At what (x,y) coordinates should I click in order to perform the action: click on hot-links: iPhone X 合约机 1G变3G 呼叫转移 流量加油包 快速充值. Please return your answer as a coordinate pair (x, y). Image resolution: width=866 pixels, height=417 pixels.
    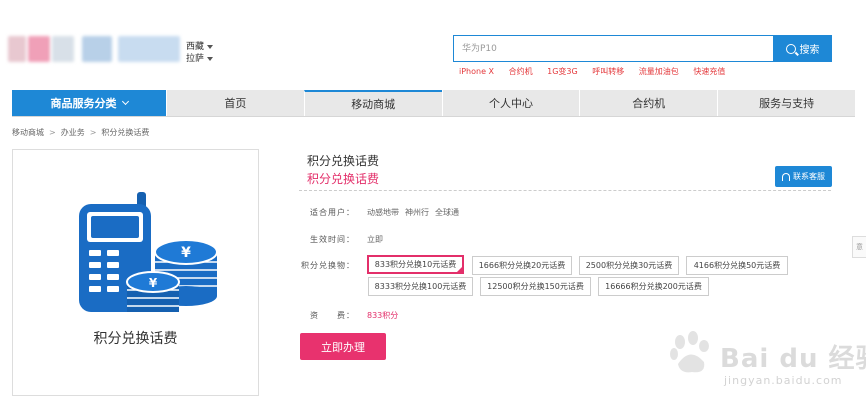
    Looking at the image, I should click on (598, 71).